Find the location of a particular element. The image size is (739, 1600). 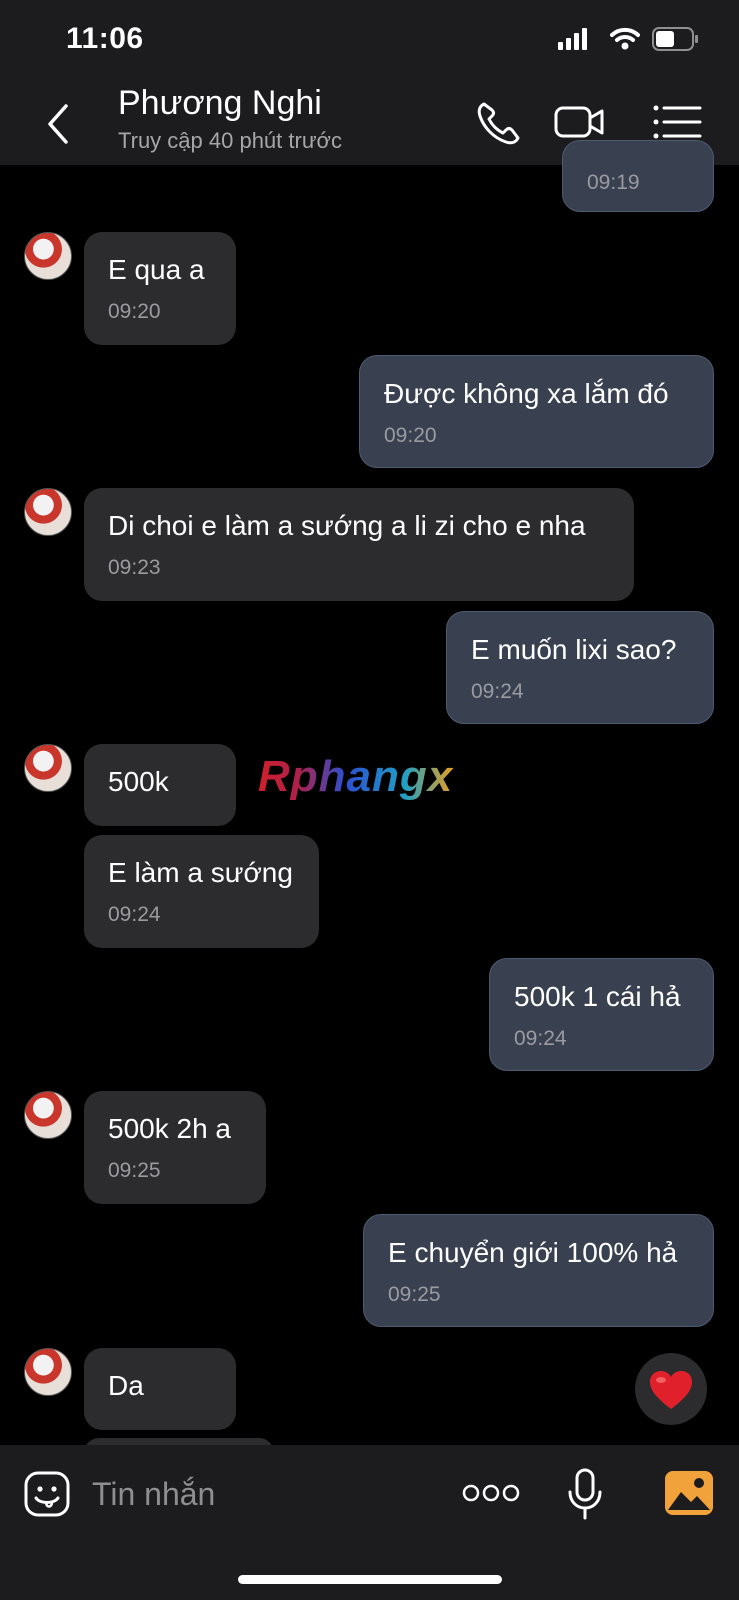

message-bubble: E làm a sướng 09:24 is located at coordinates (201, 891).